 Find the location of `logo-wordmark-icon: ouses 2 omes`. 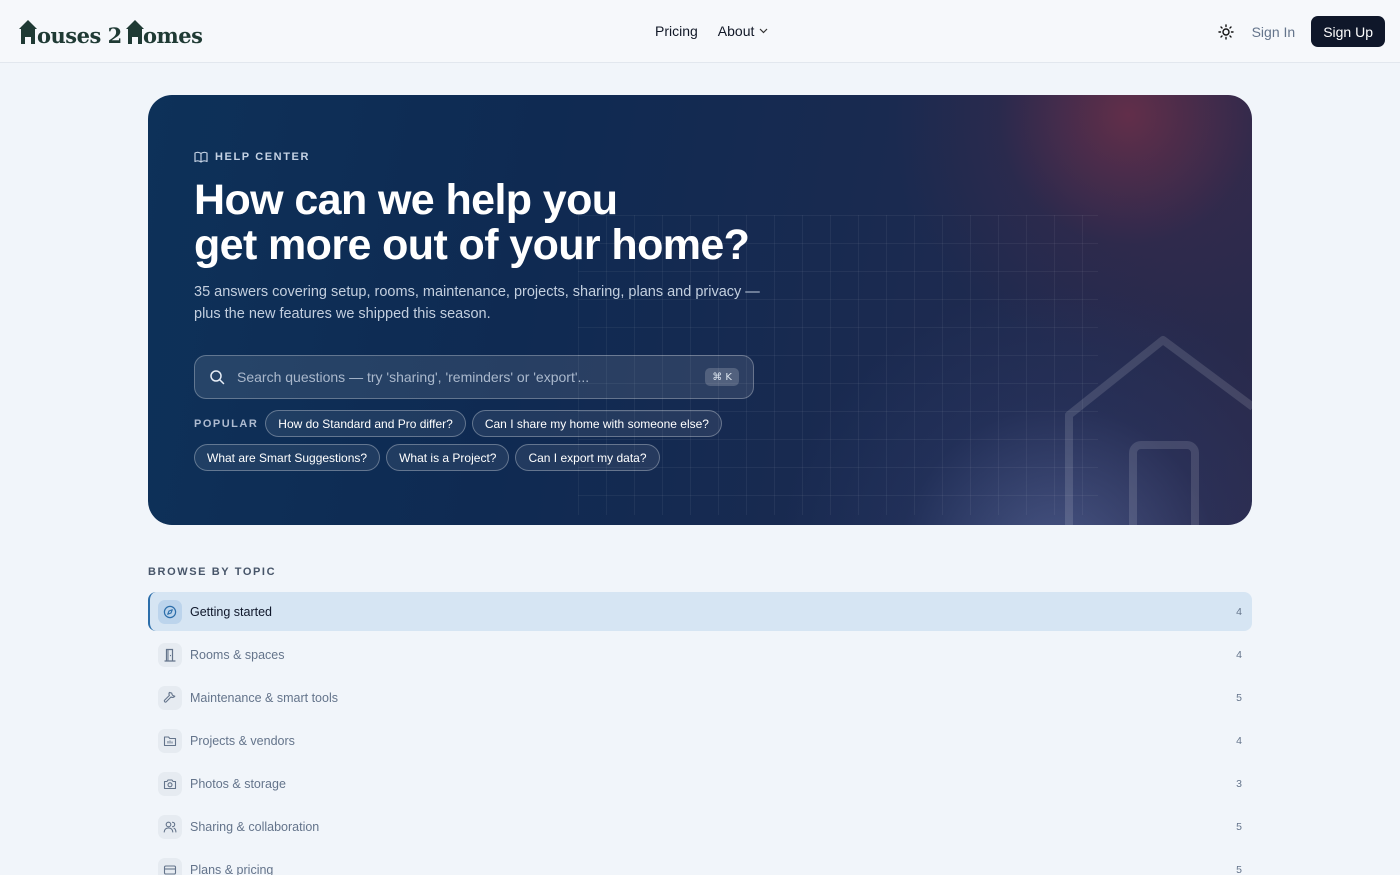

logo-wordmark-icon: ouses 2 omes is located at coordinates (111, 33).